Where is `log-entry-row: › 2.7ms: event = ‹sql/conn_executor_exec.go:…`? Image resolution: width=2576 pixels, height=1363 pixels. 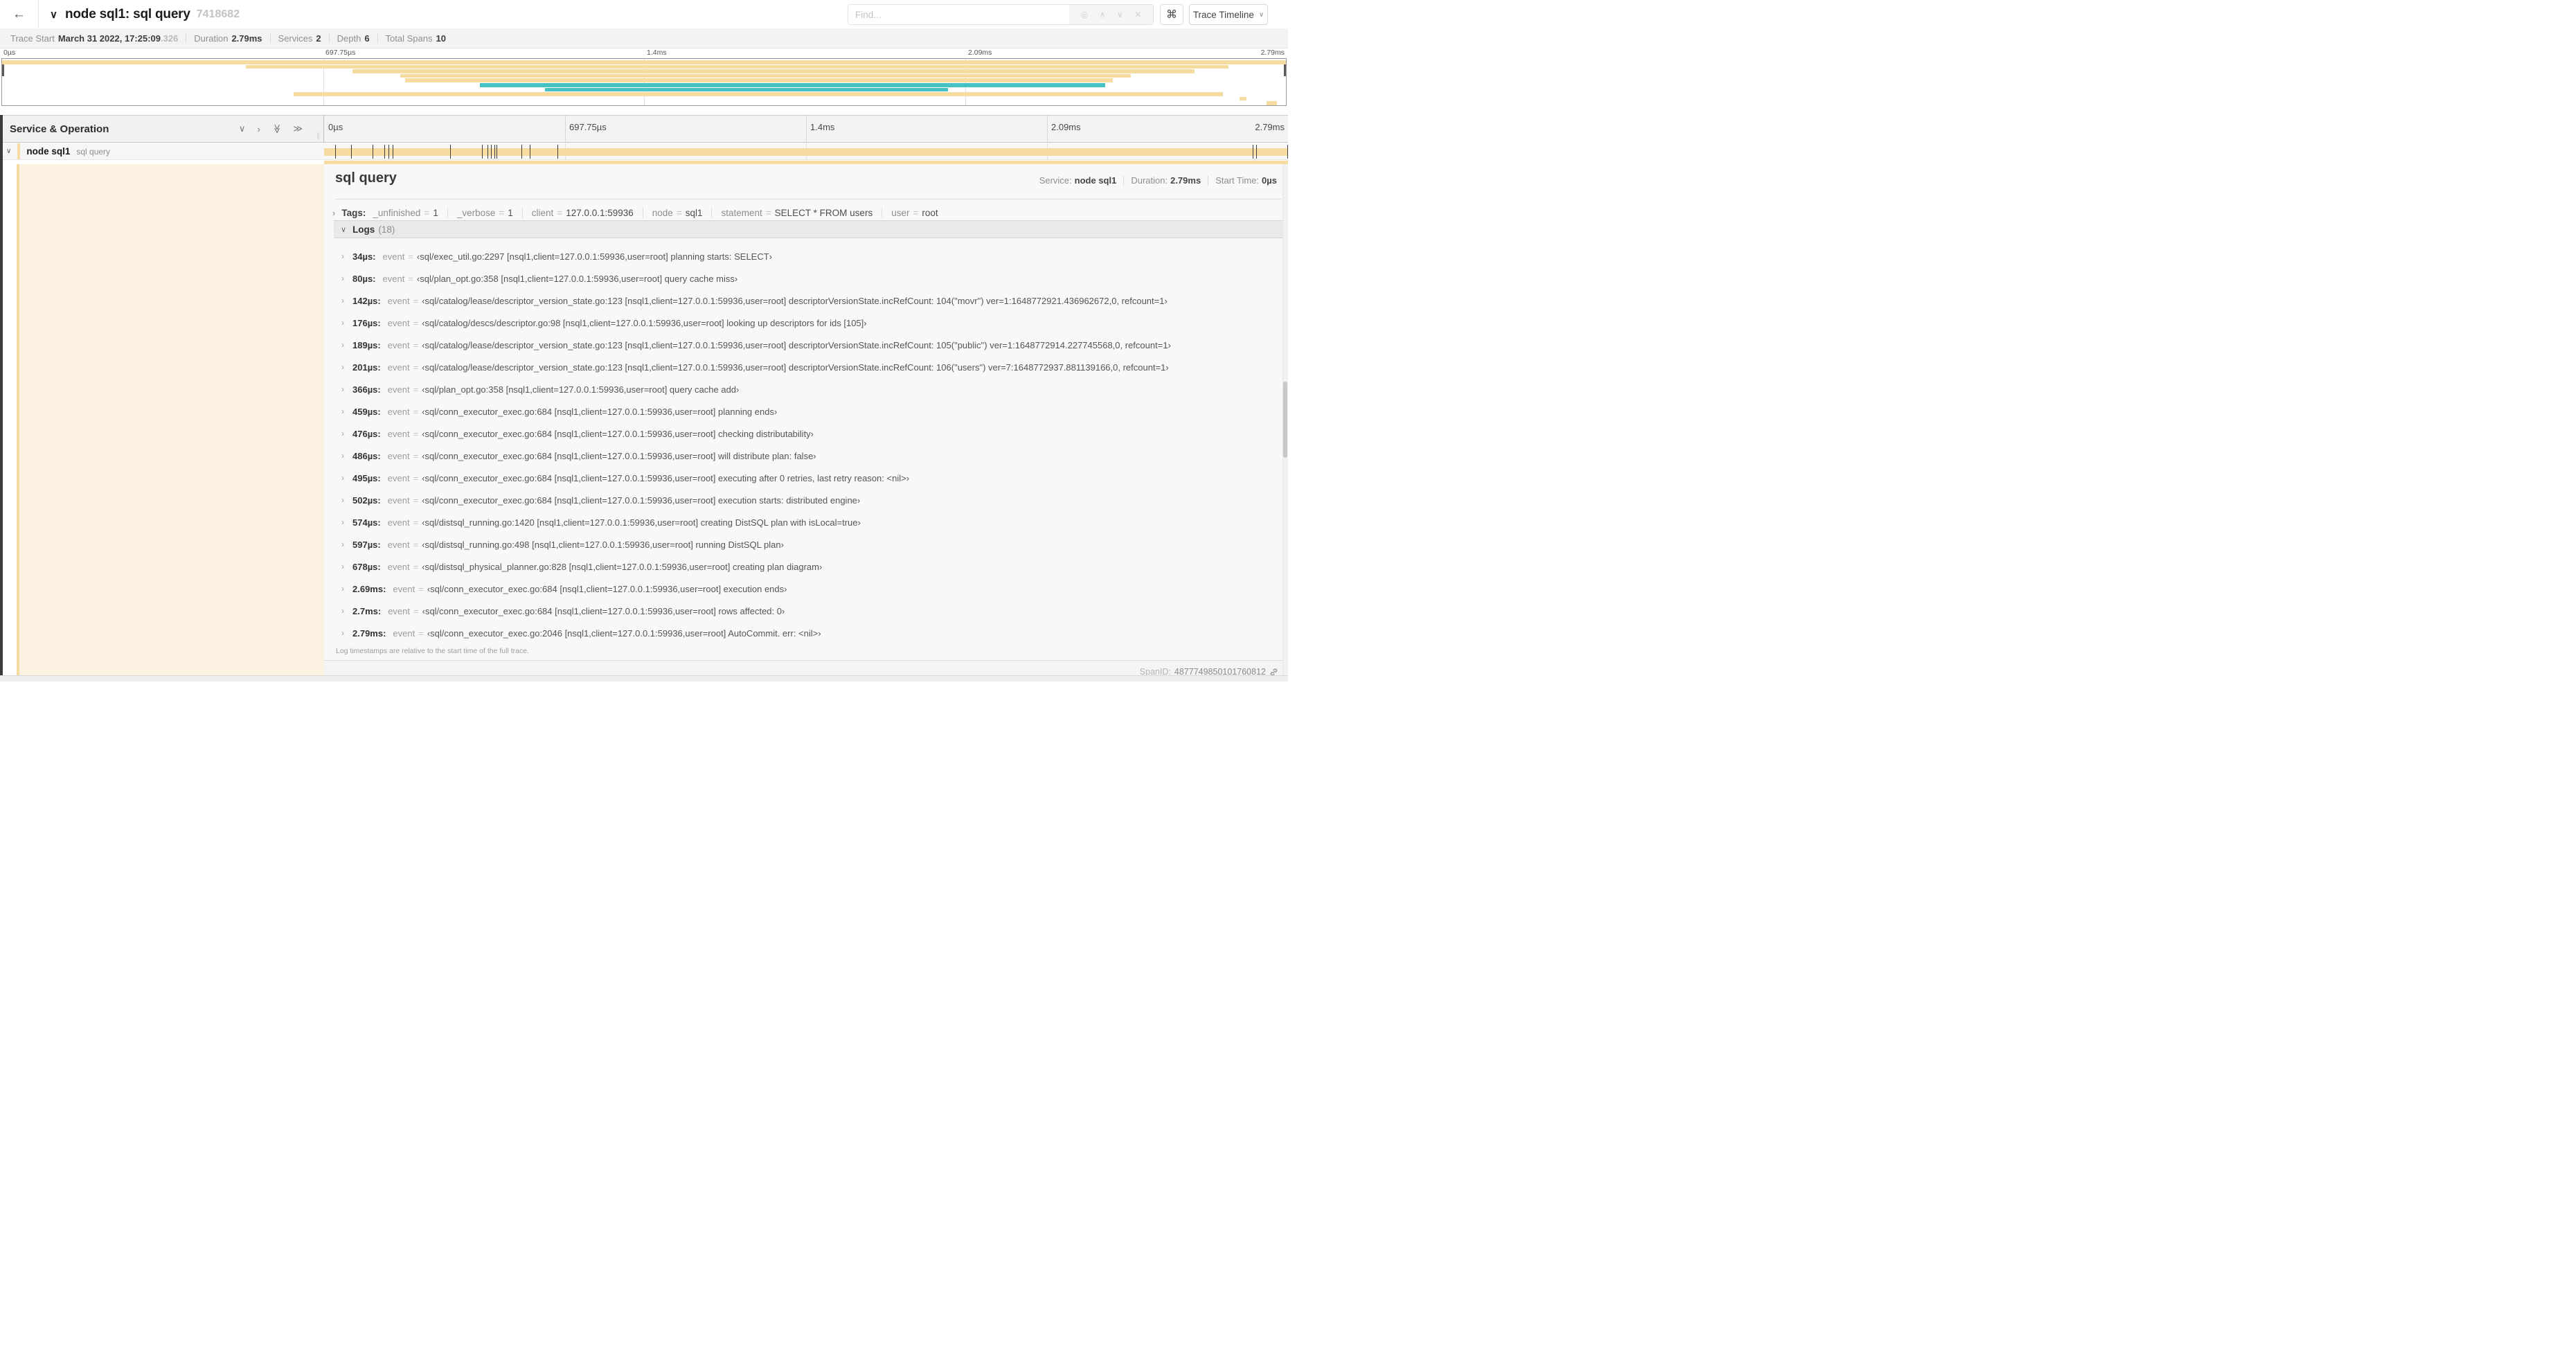
log-entry-row: › 2.7ms: event = ‹sql/conn_executor_exec.go:… is located at coordinates (809, 611).